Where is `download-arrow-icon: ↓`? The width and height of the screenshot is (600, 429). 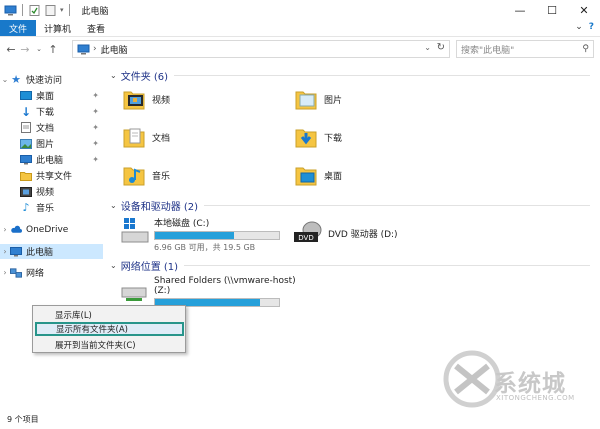 download-arrow-icon: ↓ is located at coordinates (26, 111).